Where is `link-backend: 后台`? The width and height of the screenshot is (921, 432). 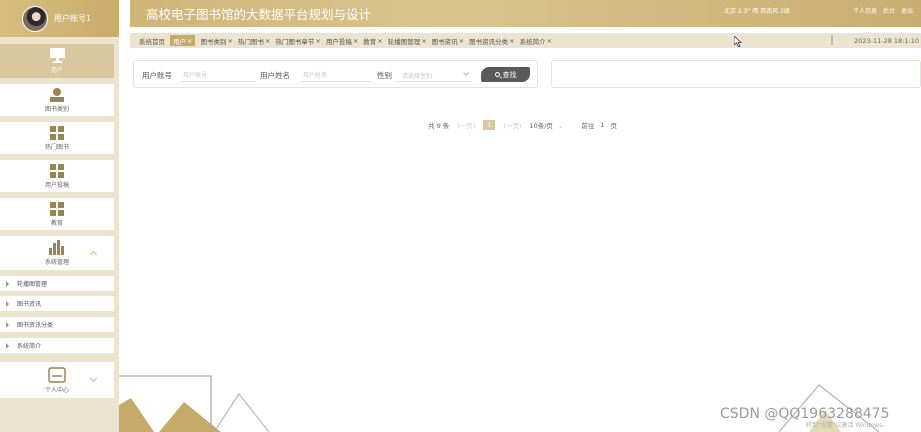
link-backend: 后台 is located at coordinates (889, 11).